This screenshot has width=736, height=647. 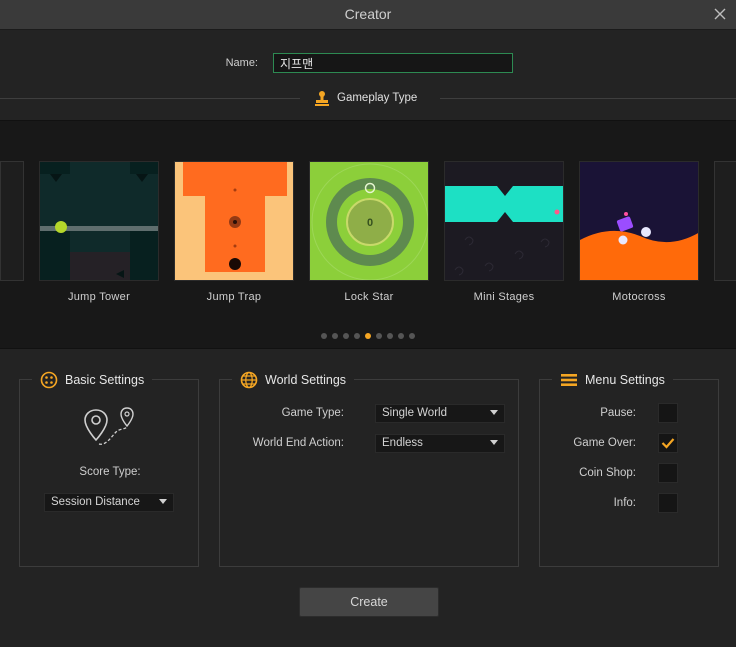 I want to click on menu-icon, so click(x=569, y=380).